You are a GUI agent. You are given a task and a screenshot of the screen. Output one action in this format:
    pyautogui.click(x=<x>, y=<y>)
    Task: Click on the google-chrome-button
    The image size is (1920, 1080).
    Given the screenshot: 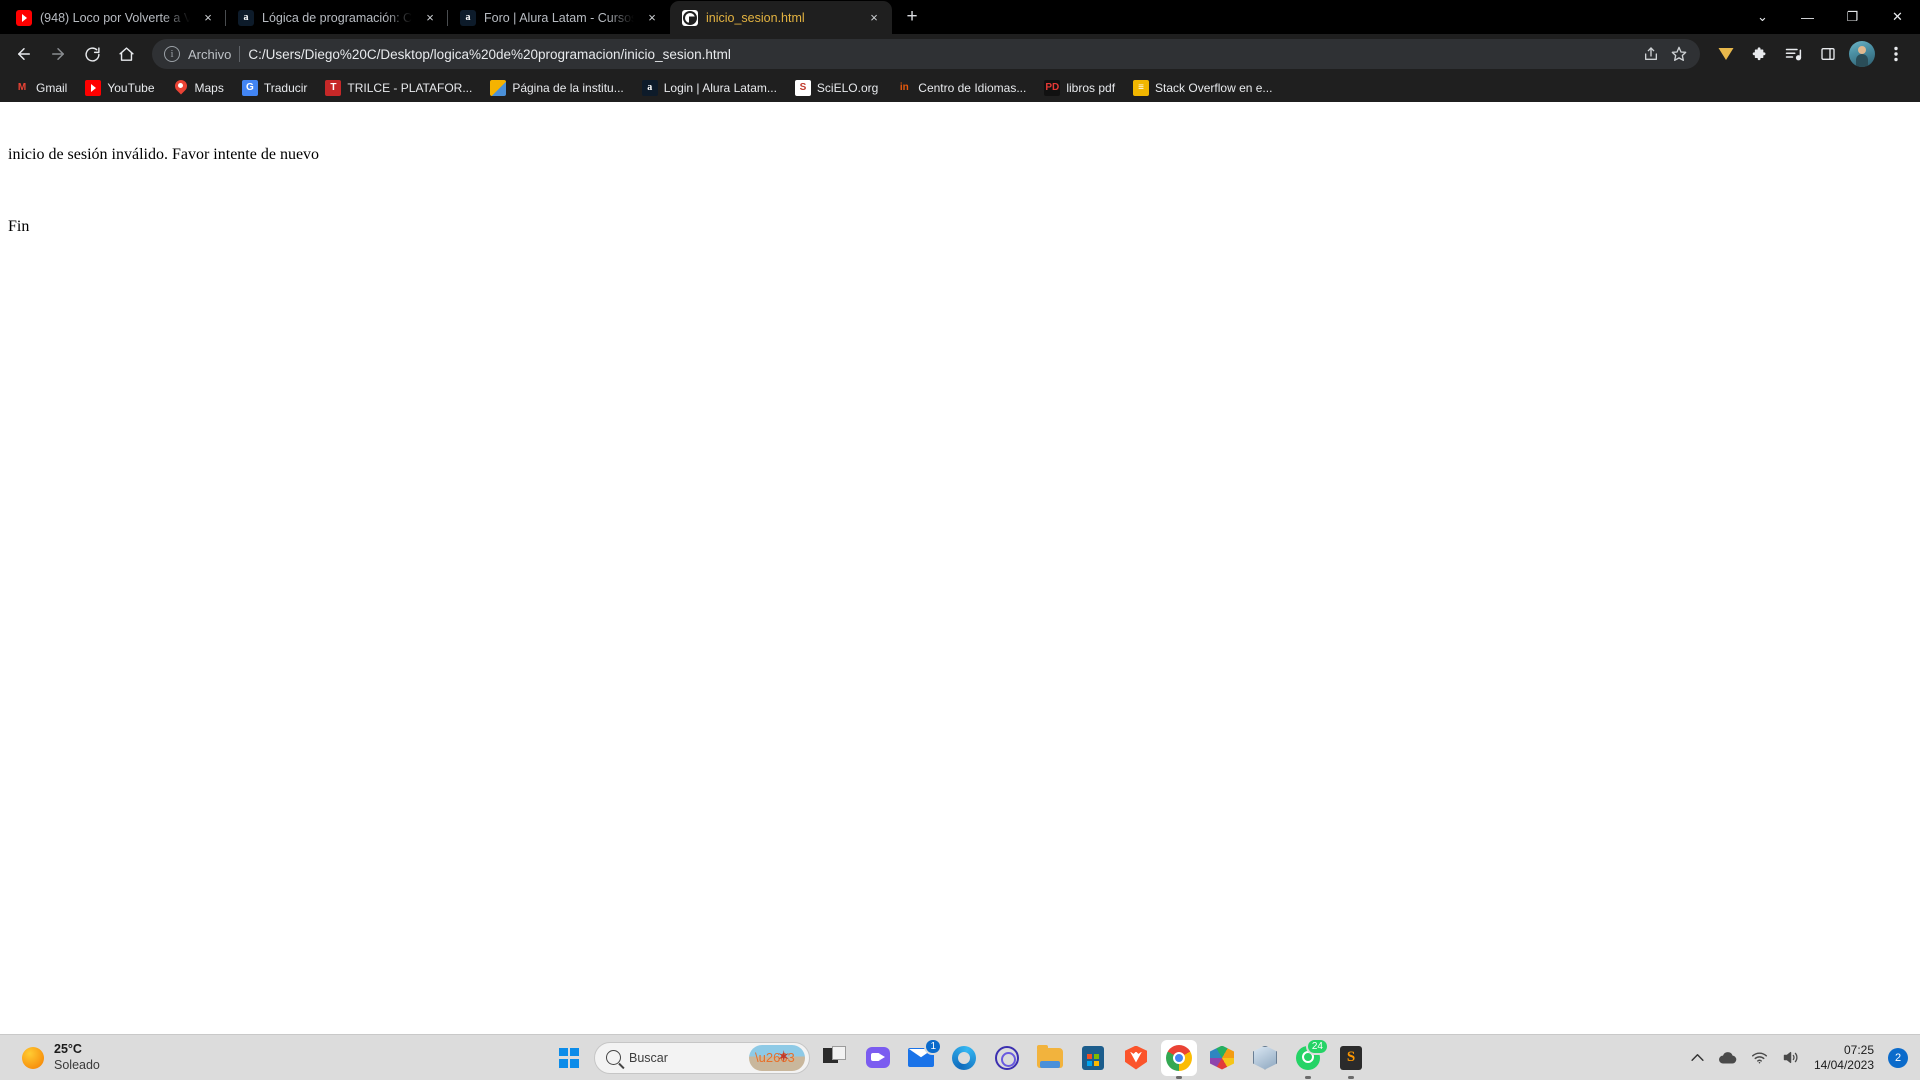 What is the action you would take?
    pyautogui.click(x=1179, y=1057)
    